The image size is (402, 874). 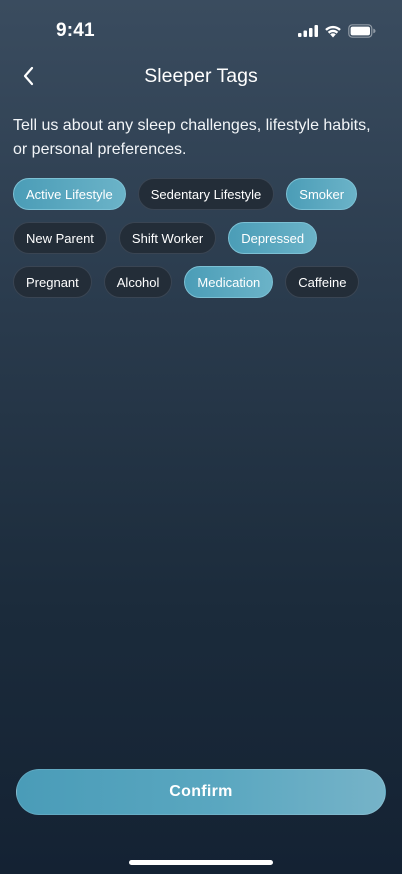 I want to click on signal-icon, so click(x=308, y=31).